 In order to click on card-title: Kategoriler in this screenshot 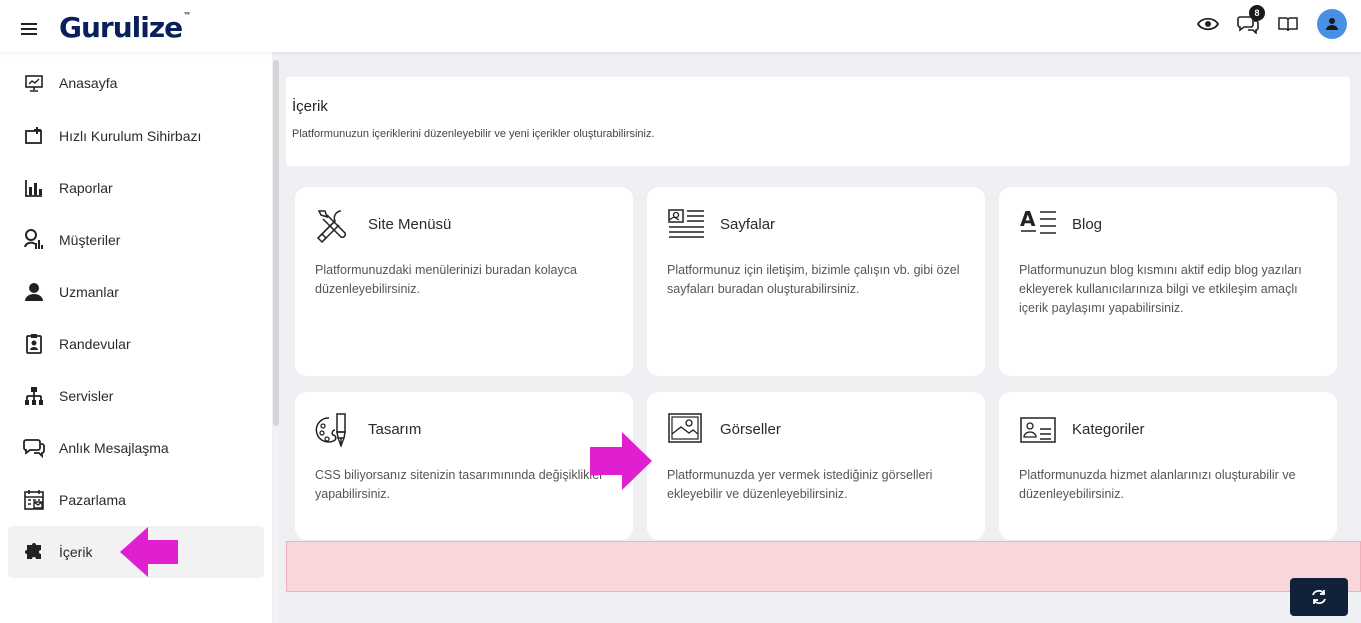, I will do `click(1108, 429)`.